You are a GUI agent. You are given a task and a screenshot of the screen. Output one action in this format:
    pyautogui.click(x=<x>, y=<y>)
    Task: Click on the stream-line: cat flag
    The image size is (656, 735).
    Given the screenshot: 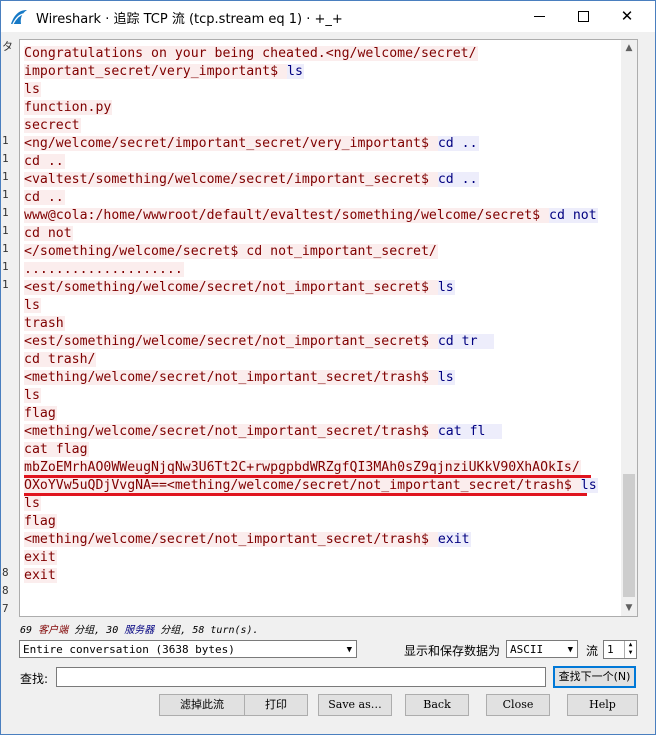 What is the action you would take?
    pyautogui.click(x=320, y=450)
    